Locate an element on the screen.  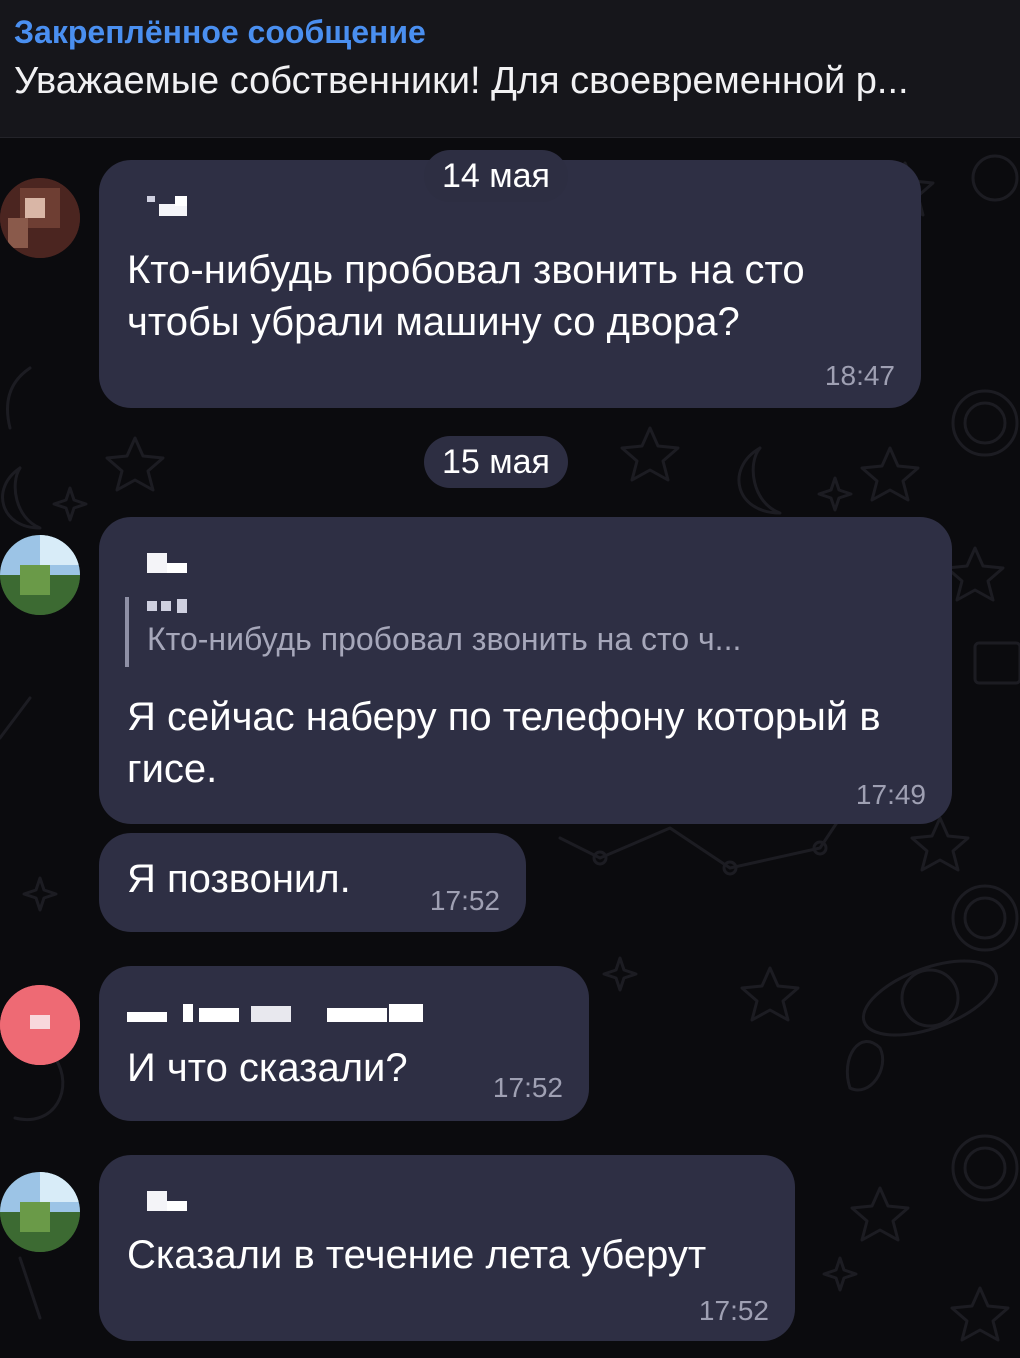
date-separator: 15 мая is located at coordinates (496, 462).